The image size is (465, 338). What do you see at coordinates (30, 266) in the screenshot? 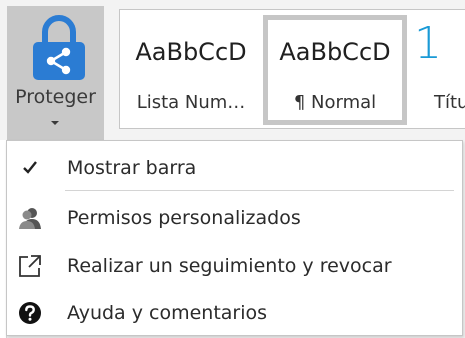
I see `external-link-icon` at bounding box center [30, 266].